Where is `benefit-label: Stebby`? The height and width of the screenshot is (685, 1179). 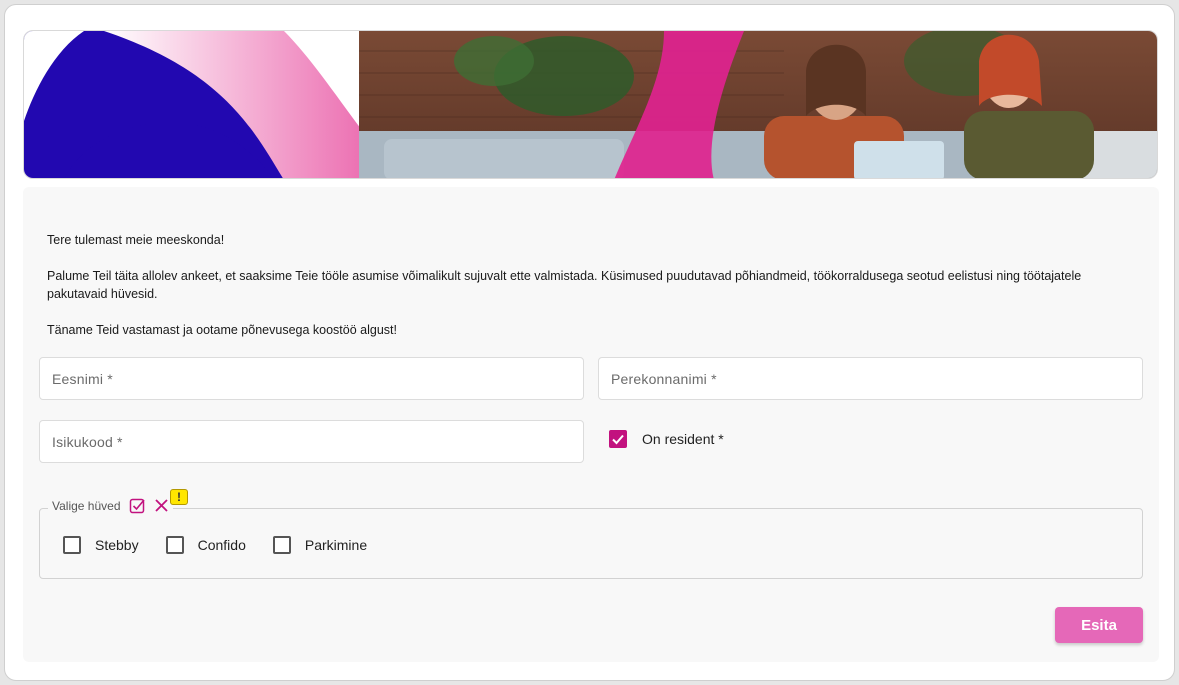 benefit-label: Stebby is located at coordinates (117, 545).